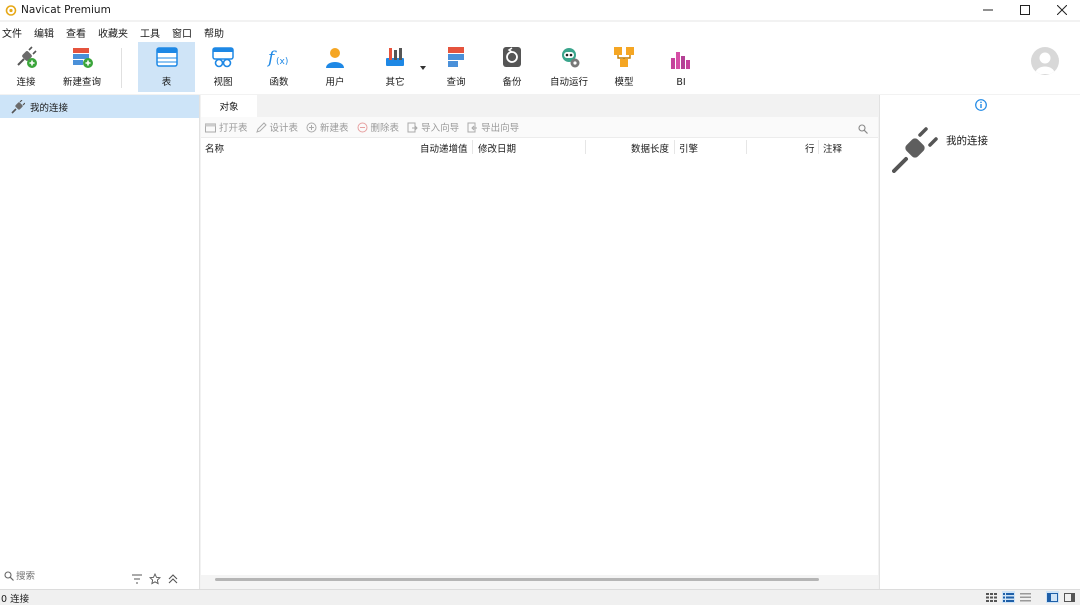 This screenshot has height=605, width=1080. I want to click on column-rows: 行, so click(810, 148).